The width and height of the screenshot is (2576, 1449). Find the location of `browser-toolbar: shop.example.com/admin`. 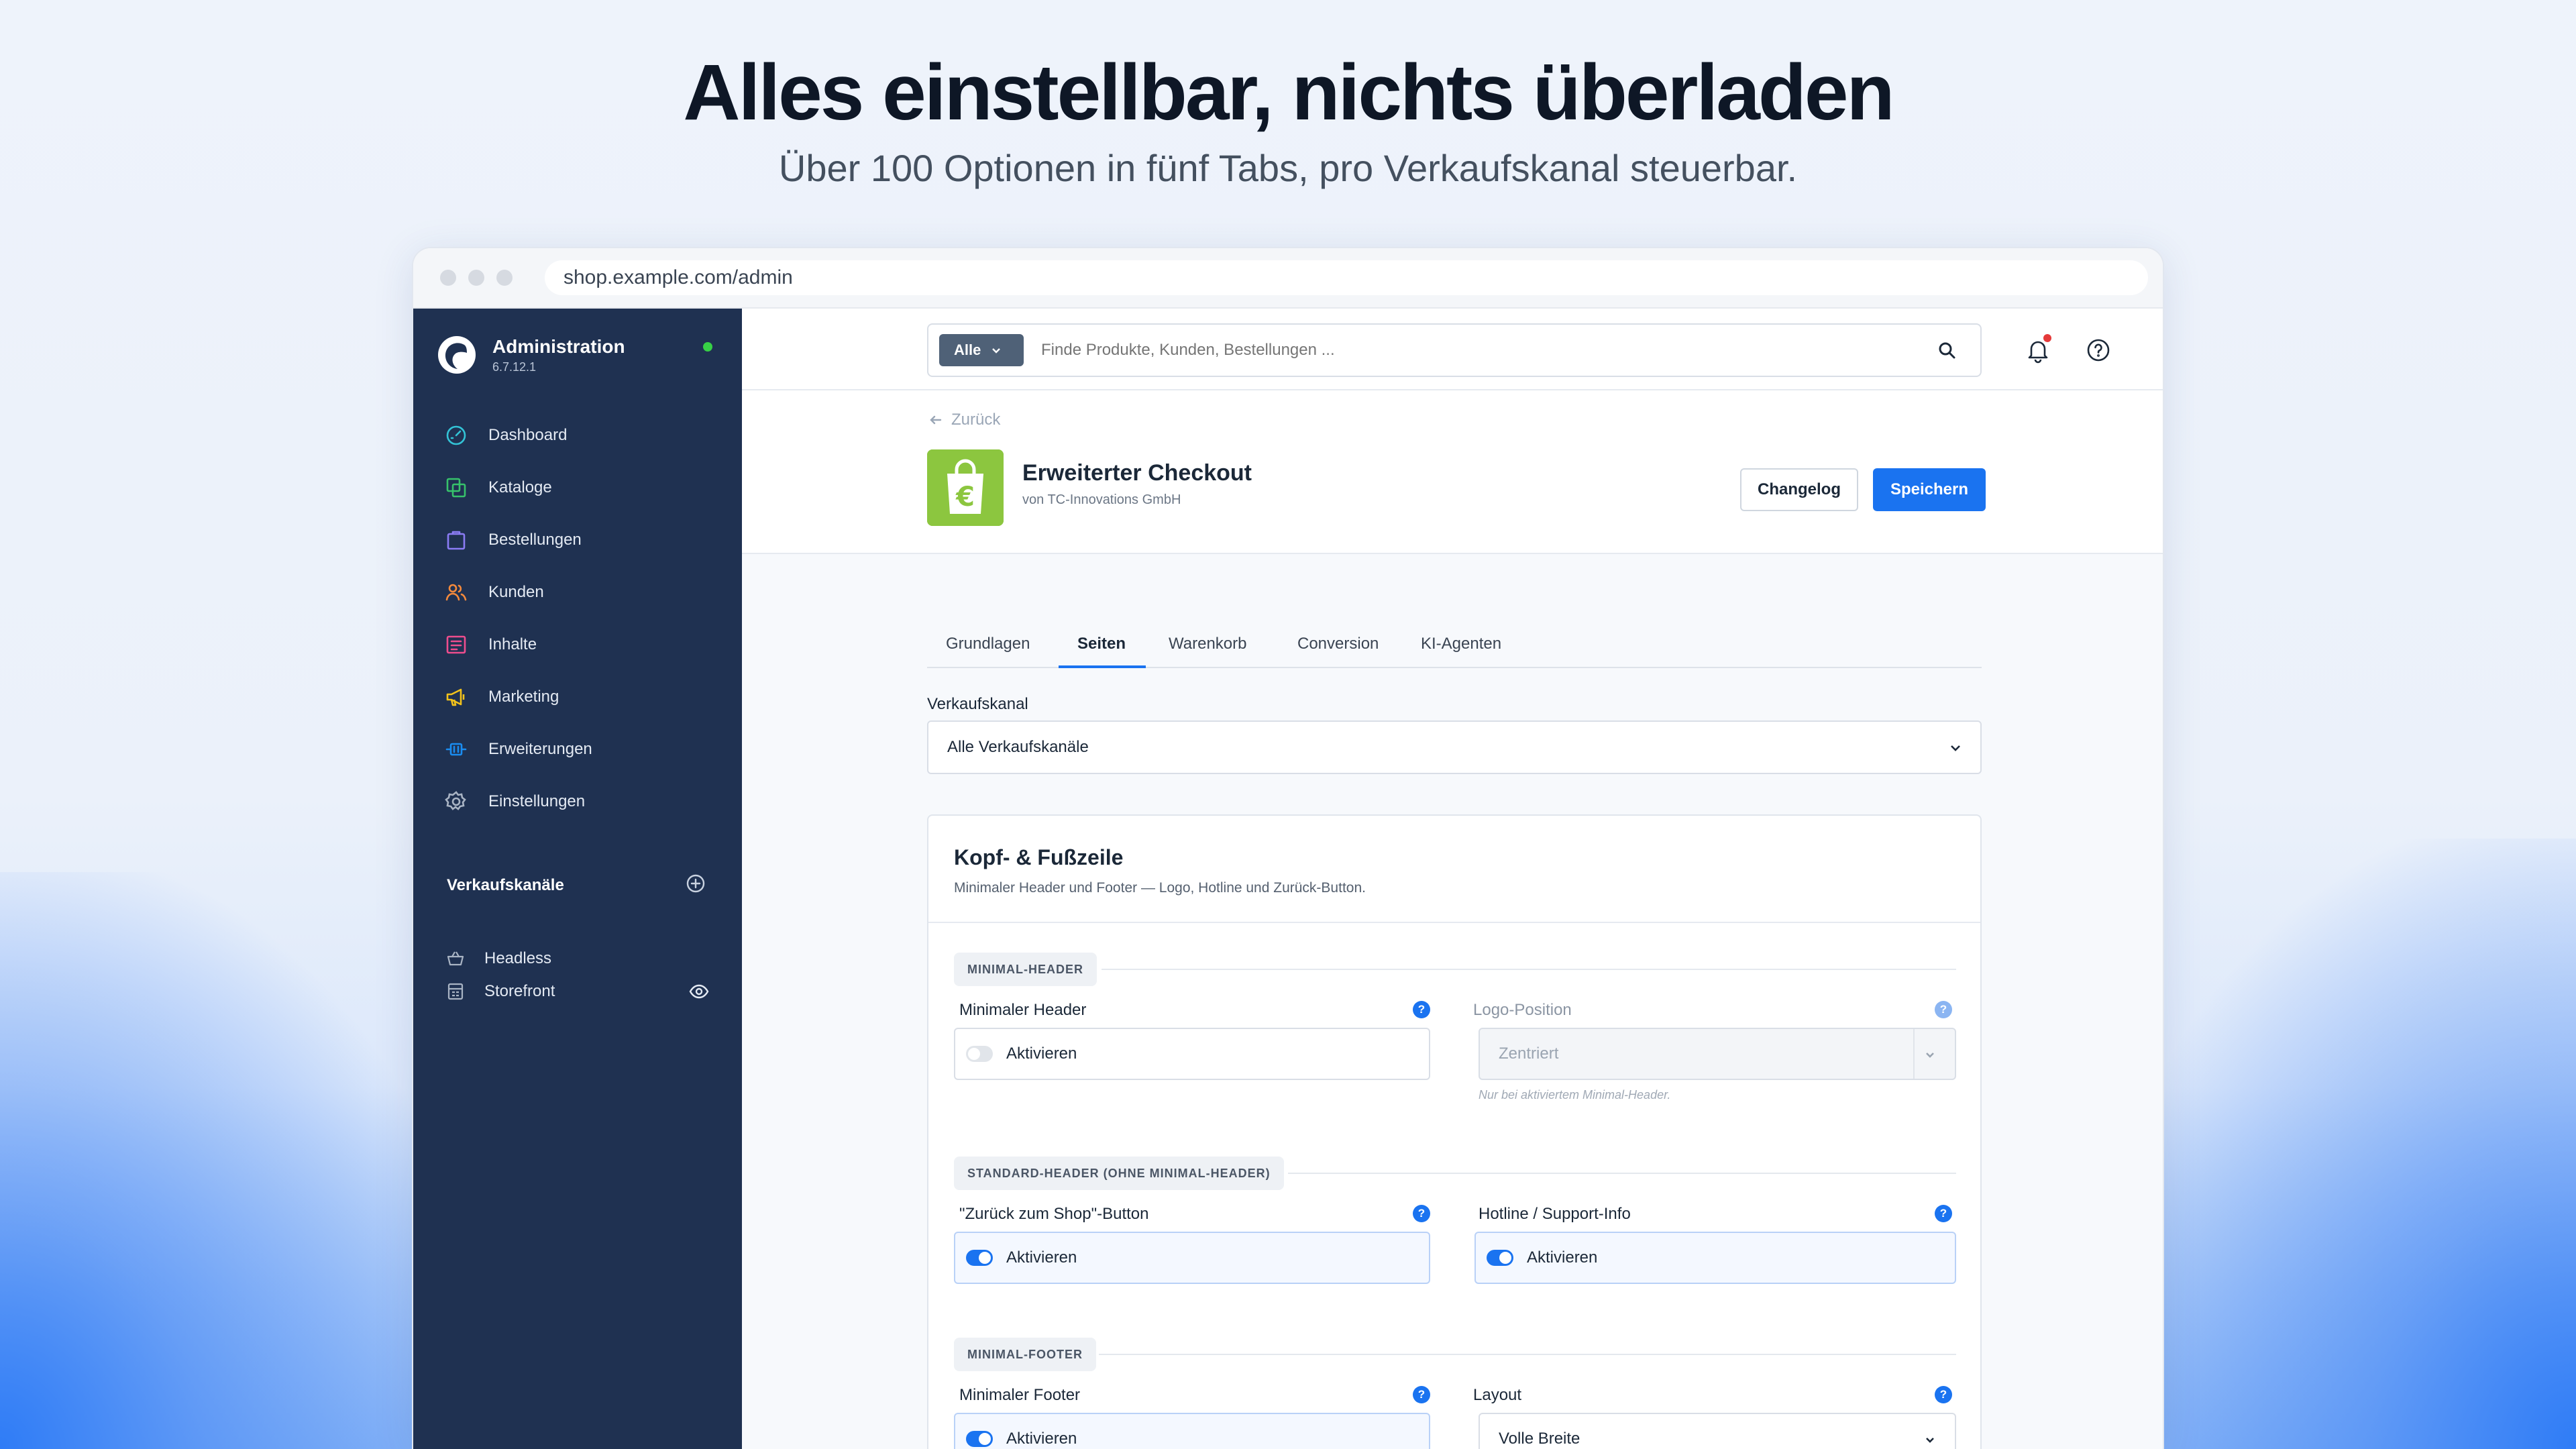

browser-toolbar: shop.example.com/admin is located at coordinates (1288, 278).